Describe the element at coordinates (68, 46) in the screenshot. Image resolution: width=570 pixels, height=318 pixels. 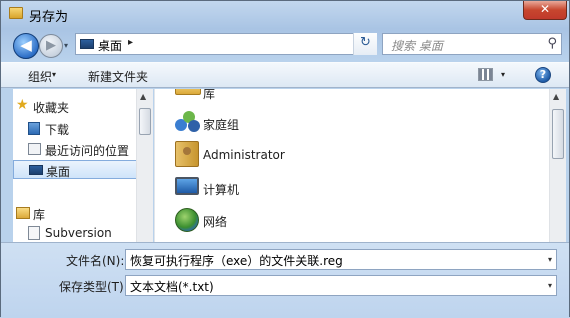
I see `recent-pages-dropdown: ▾` at that location.